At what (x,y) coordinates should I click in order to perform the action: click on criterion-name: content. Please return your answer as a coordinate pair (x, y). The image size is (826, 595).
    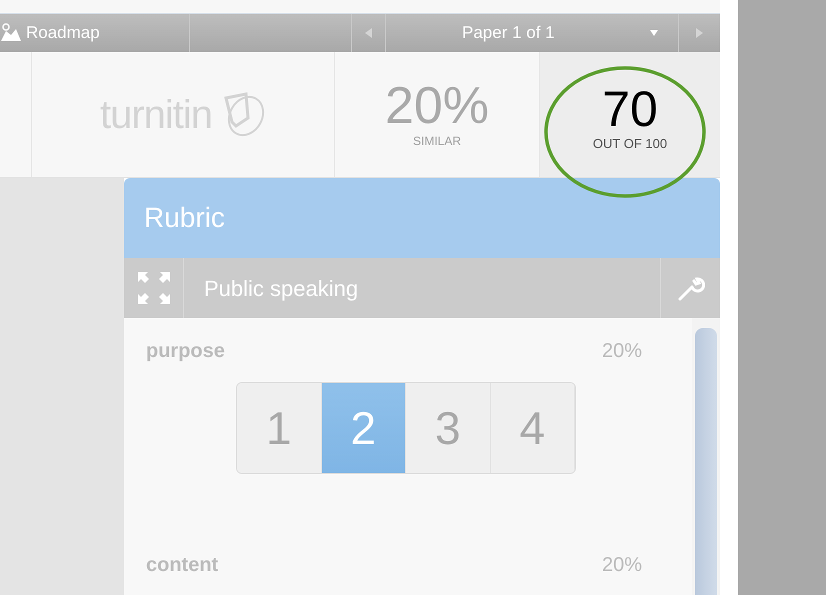
    Looking at the image, I should click on (182, 565).